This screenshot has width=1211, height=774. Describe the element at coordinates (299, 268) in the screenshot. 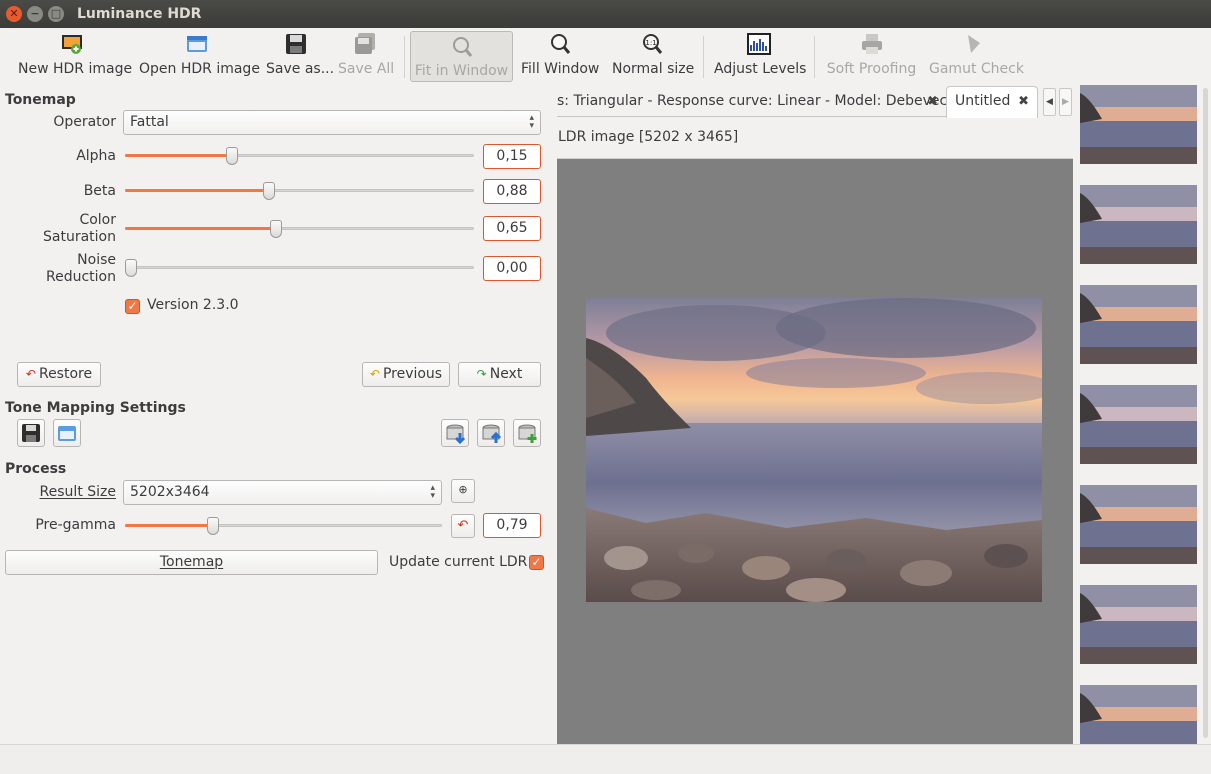

I see `noise-reduction-slider` at that location.